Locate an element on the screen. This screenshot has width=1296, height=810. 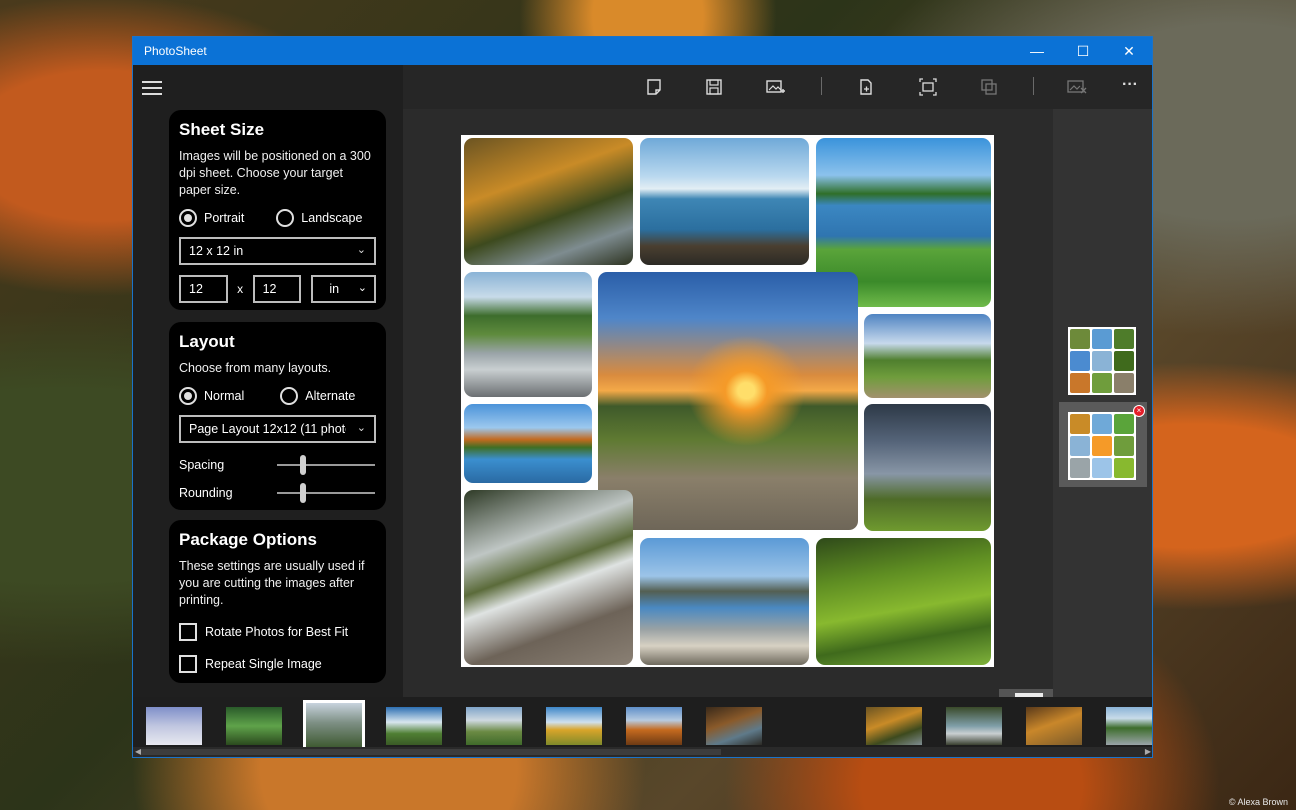
page-layout-select: Page Layout 12x12 (11 photos) ⌄ is located at coordinates (277, 429).